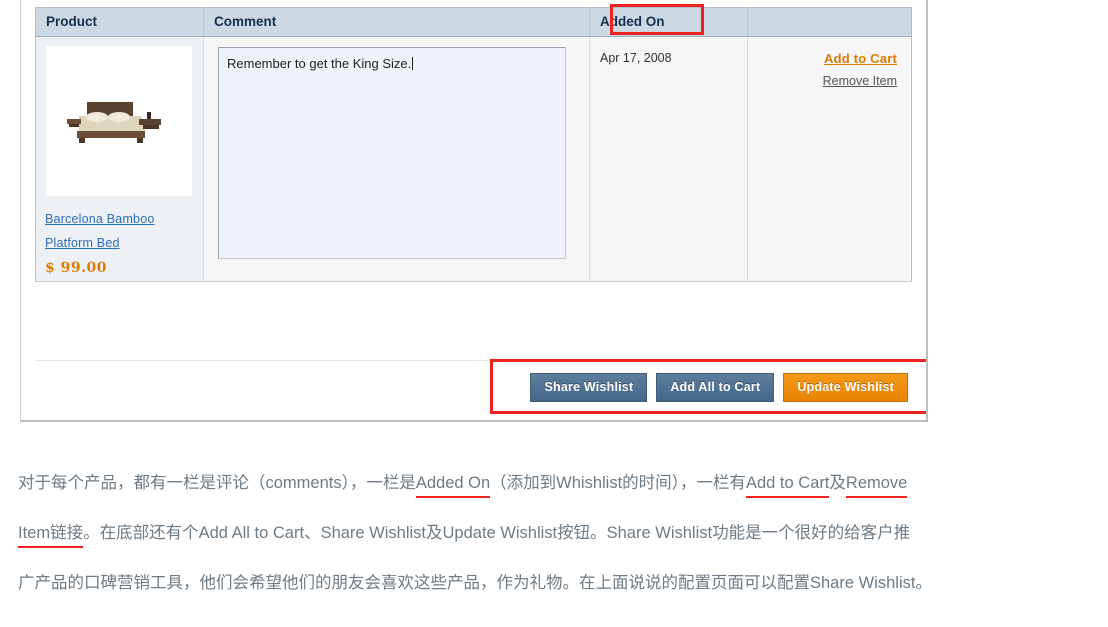  I want to click on comment-textarea: Remember to get the King Size., so click(392, 153).